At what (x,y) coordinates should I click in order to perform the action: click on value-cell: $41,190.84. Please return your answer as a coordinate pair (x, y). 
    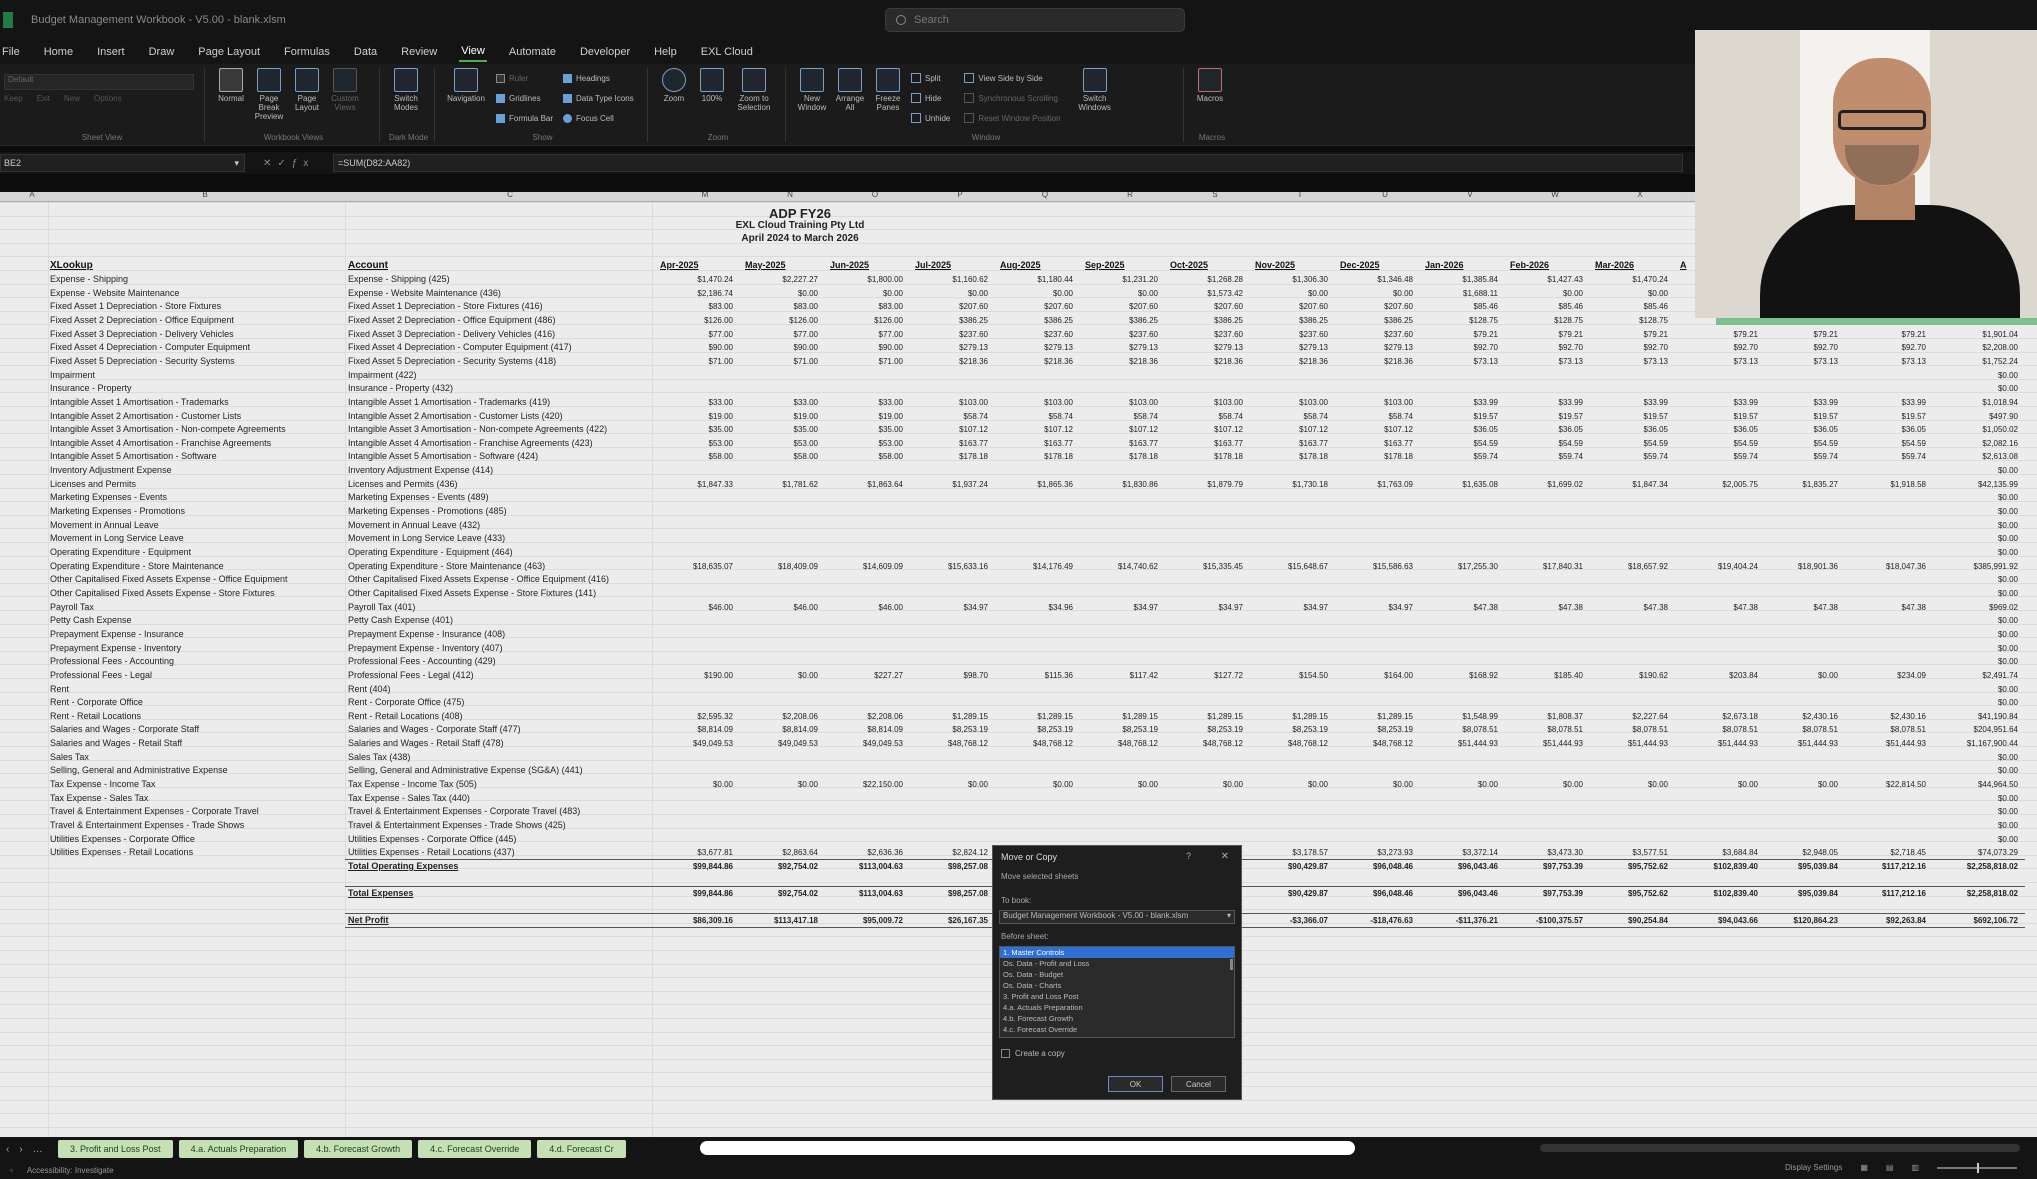
    Looking at the image, I should click on (1979, 716).